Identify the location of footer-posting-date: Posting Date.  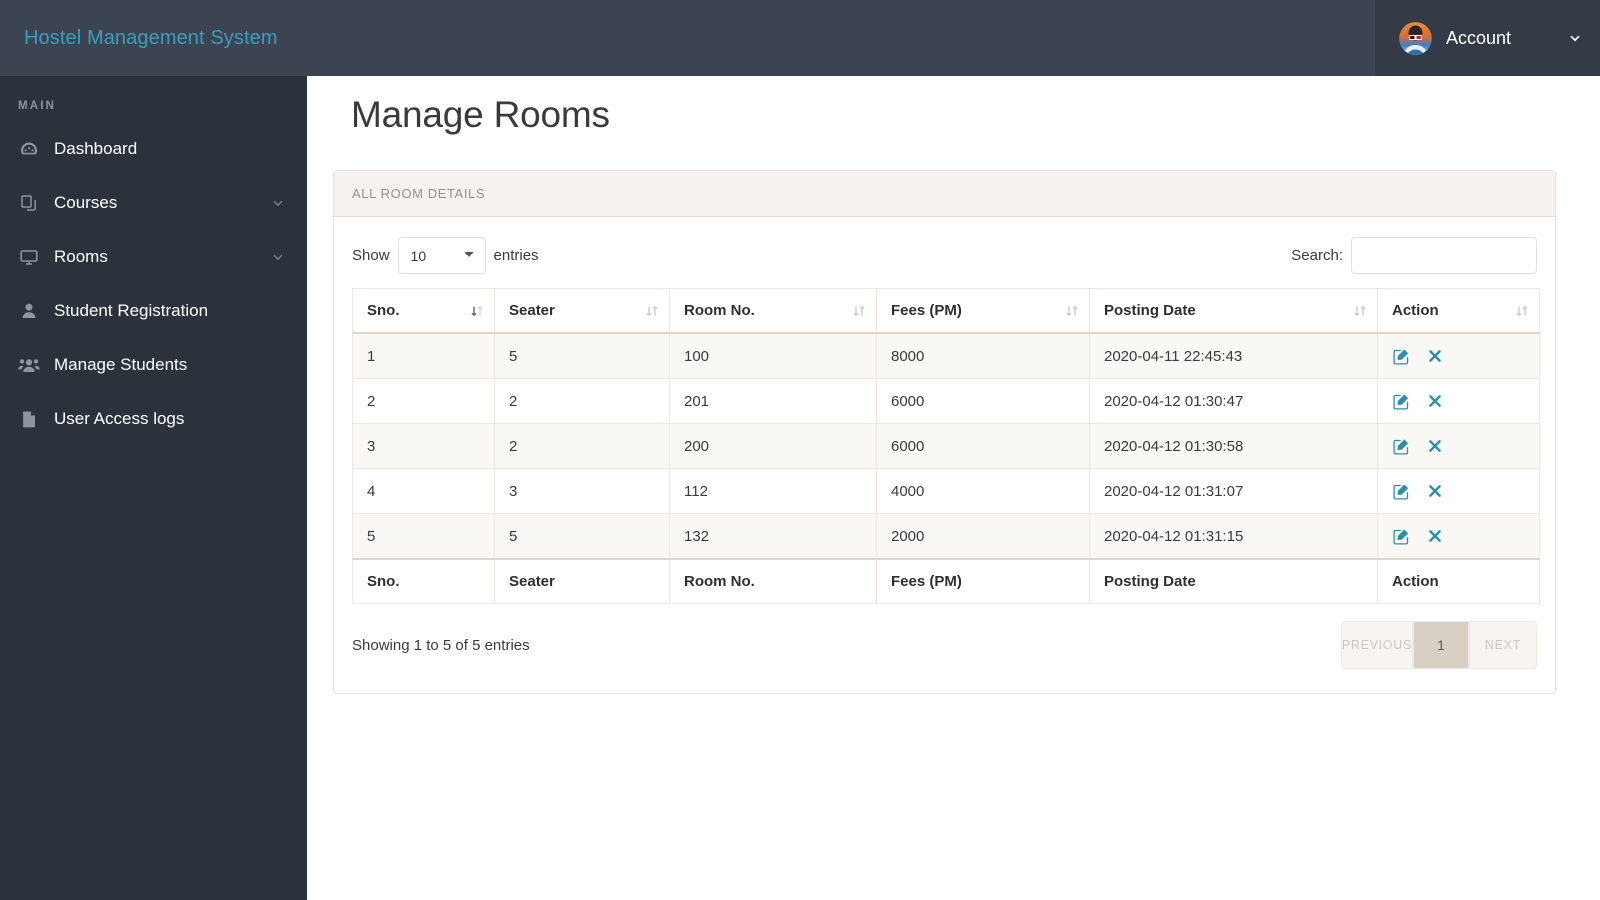
(1233, 581).